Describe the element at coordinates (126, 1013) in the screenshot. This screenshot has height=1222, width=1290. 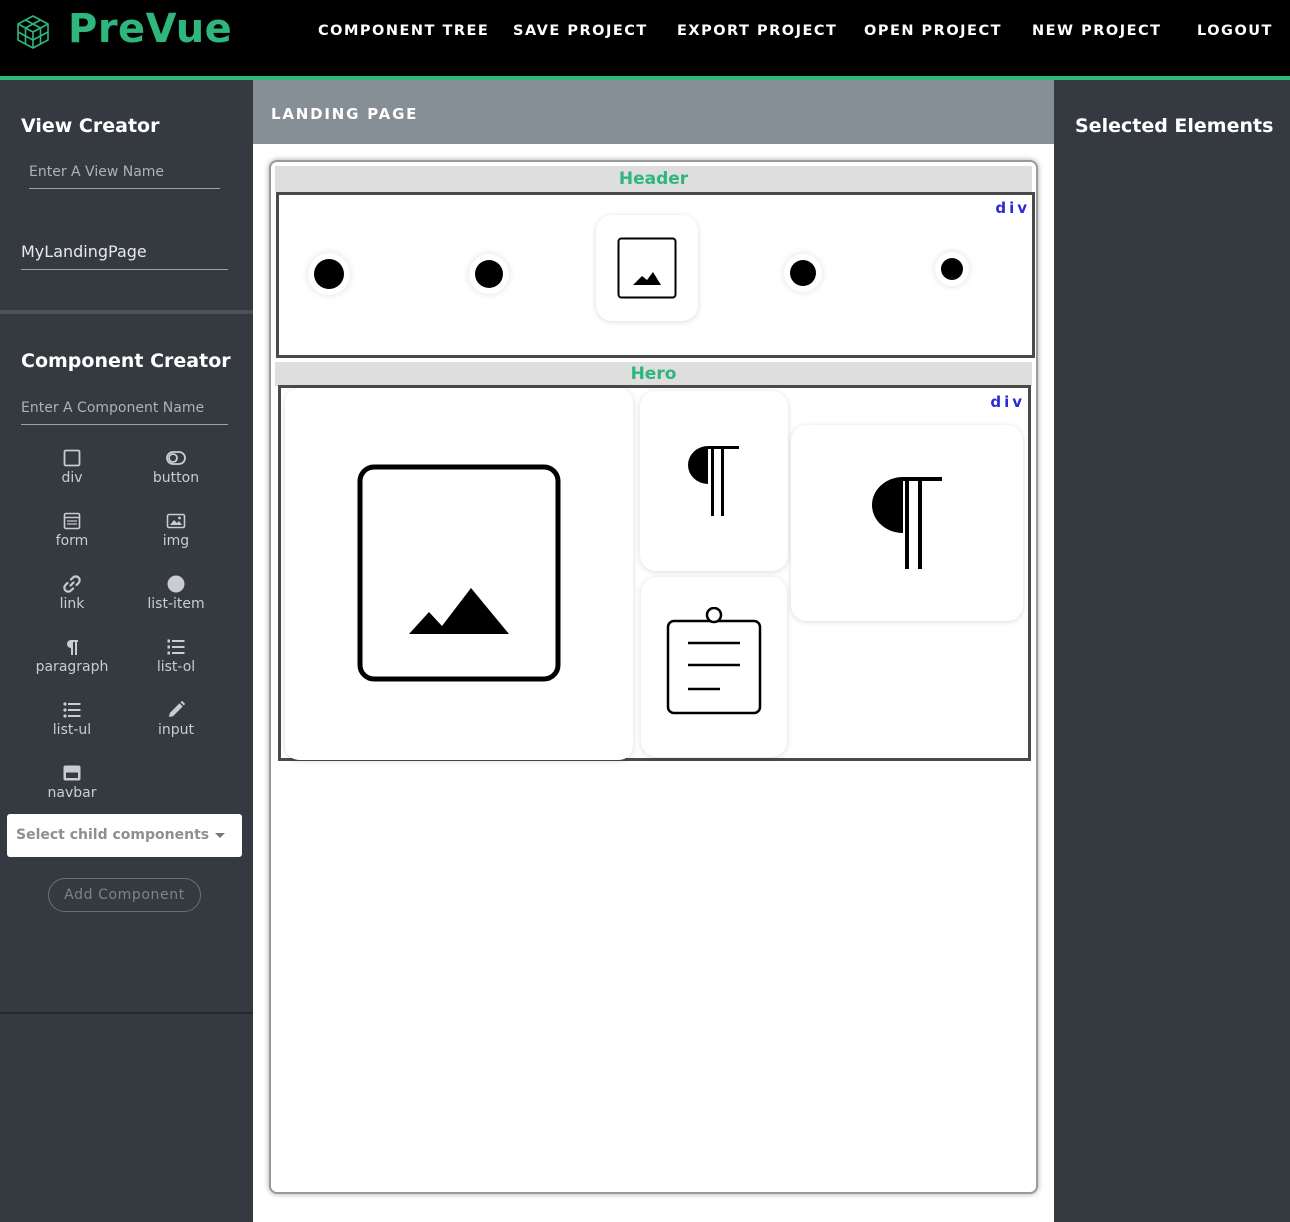
I see `sidebar-bottom-divider` at that location.